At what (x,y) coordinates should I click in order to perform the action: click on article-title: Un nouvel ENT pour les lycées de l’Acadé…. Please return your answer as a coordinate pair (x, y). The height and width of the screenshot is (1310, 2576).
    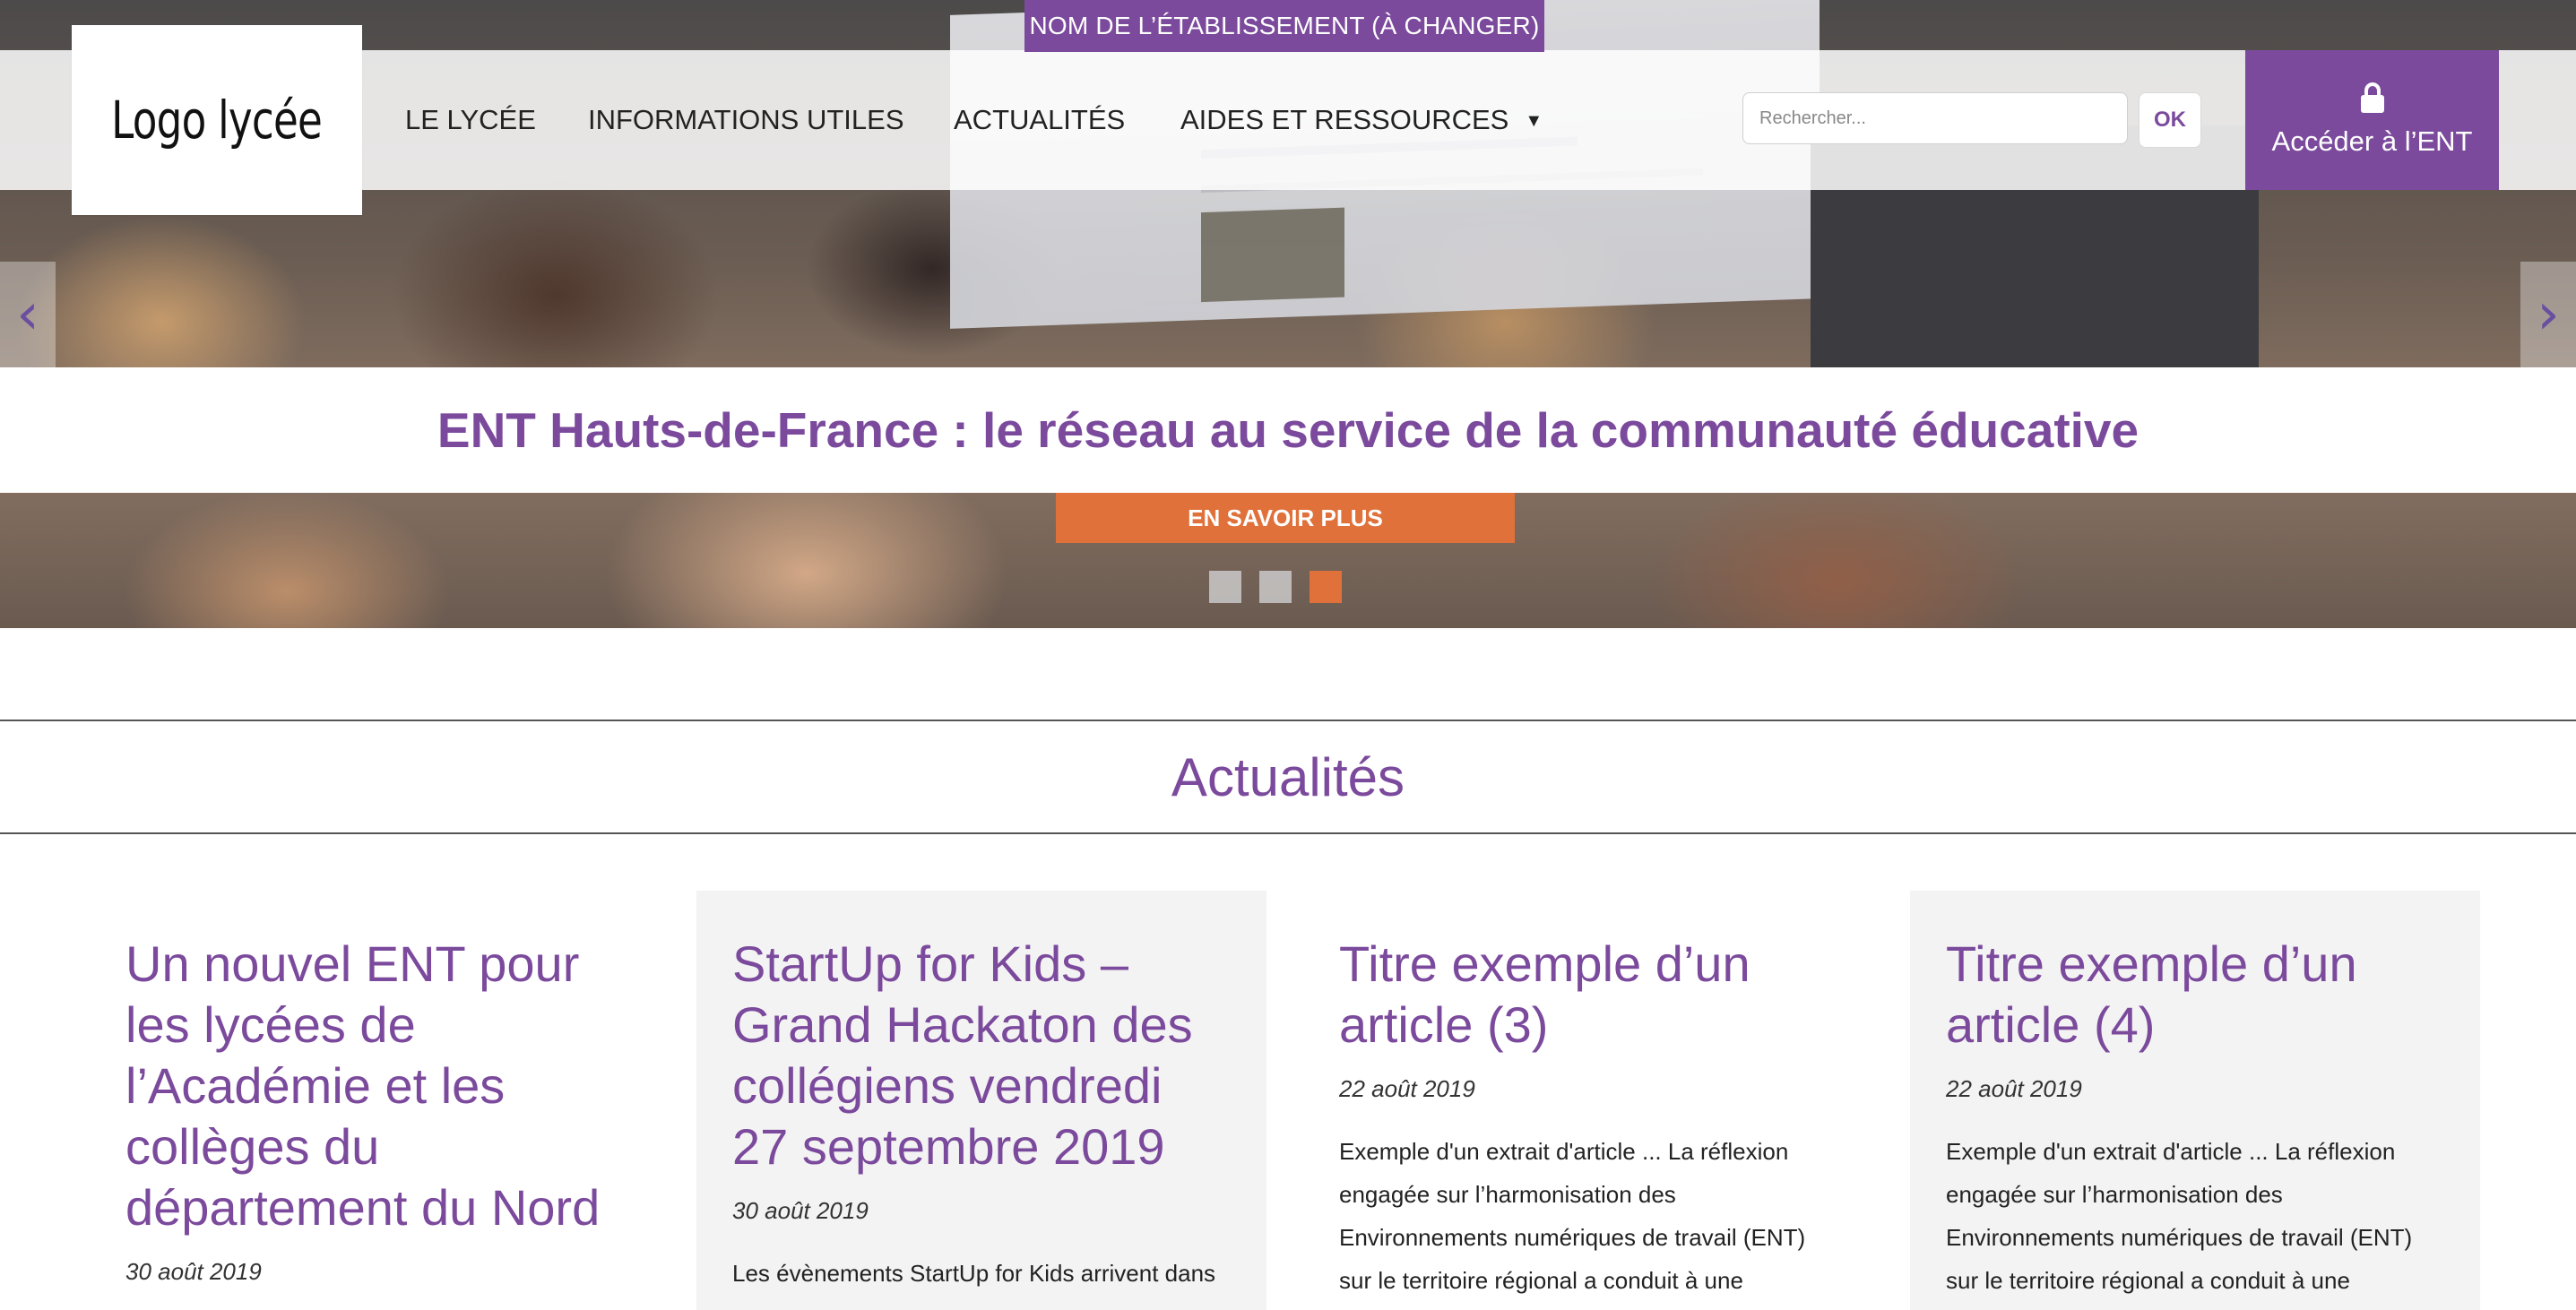
    Looking at the image, I should click on (374, 1086).